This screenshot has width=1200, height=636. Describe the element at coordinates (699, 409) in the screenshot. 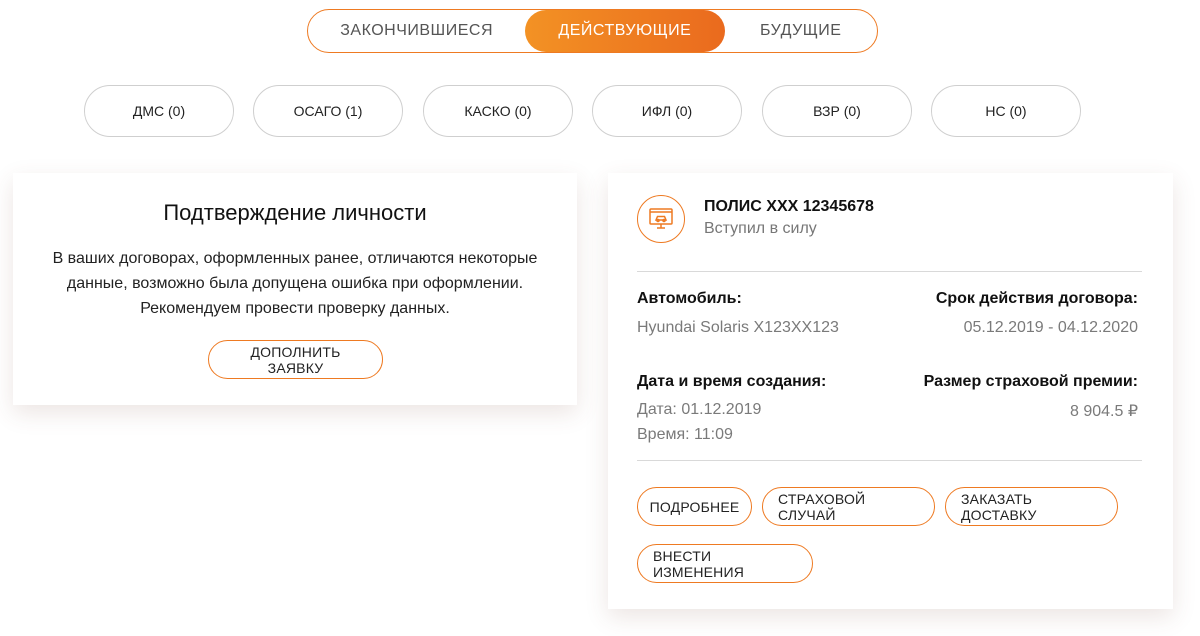

I see `created-date: Дата: 01.12.2019` at that location.